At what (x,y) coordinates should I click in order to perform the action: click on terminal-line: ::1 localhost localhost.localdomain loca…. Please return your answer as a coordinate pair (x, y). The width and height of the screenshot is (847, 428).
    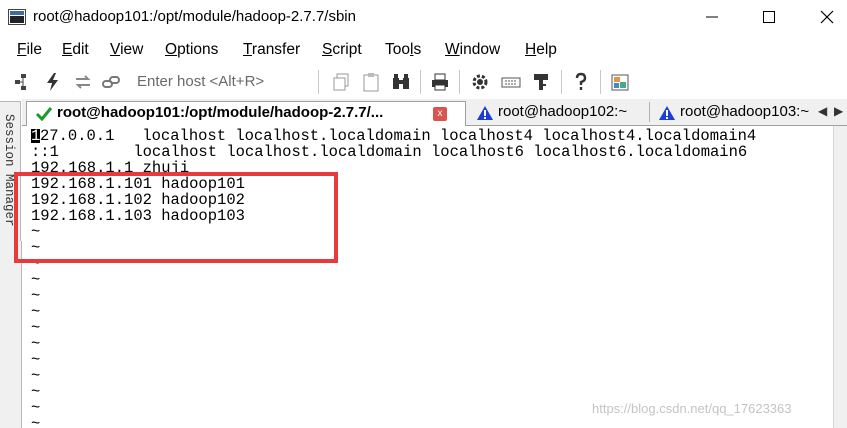
    Looking at the image, I should click on (389, 152).